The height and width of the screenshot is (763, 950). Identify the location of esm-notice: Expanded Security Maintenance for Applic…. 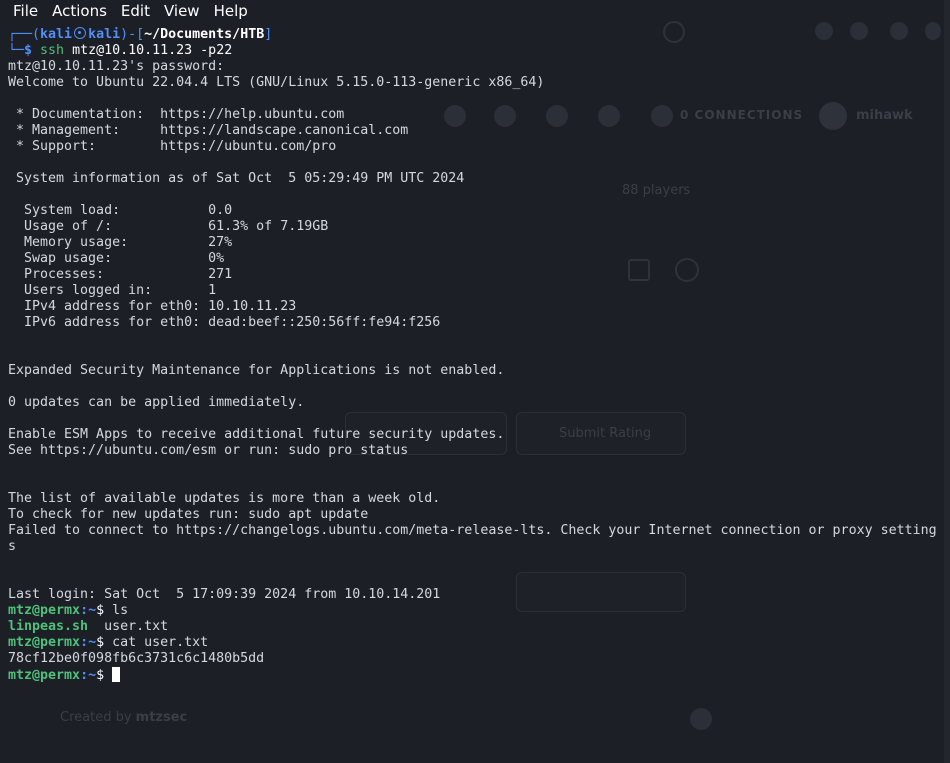
(256, 370).